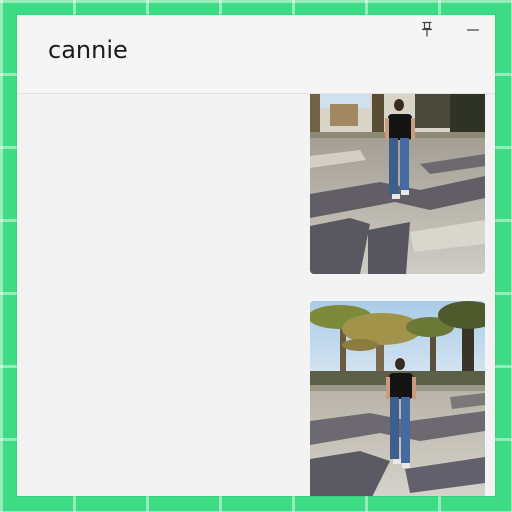  I want to click on chat-header: cannie, so click(256, 54).